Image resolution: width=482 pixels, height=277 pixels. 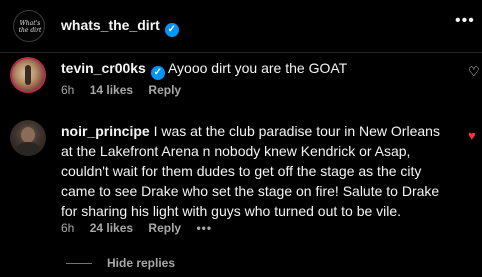 I want to click on comment-username: tevin_cr00ks, so click(x=103, y=68).